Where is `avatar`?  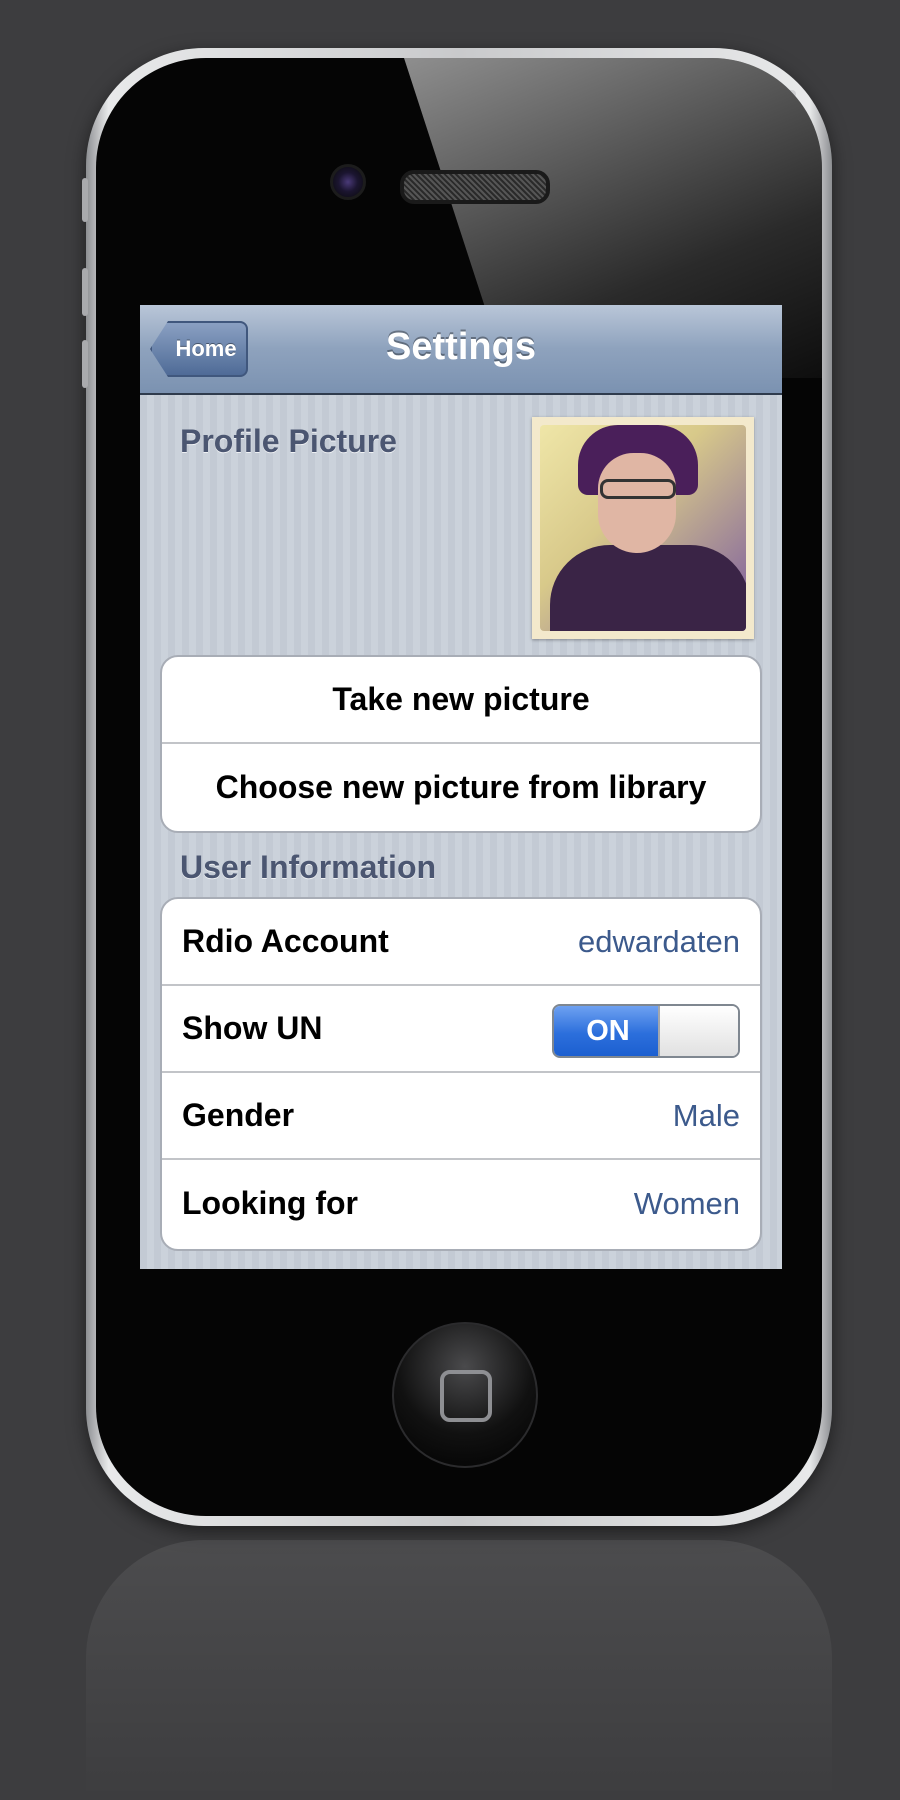 avatar is located at coordinates (643, 528).